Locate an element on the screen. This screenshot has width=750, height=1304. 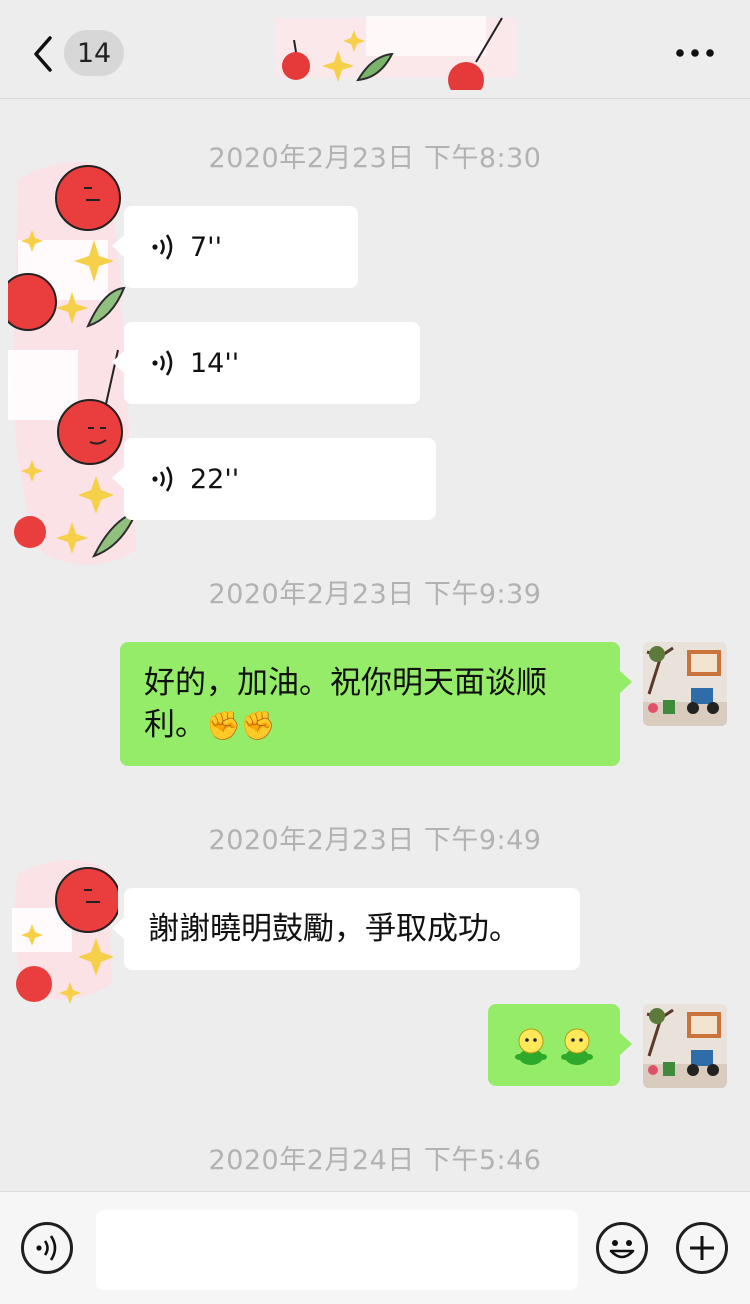
chat-header: 14 is located at coordinates (375, 49).